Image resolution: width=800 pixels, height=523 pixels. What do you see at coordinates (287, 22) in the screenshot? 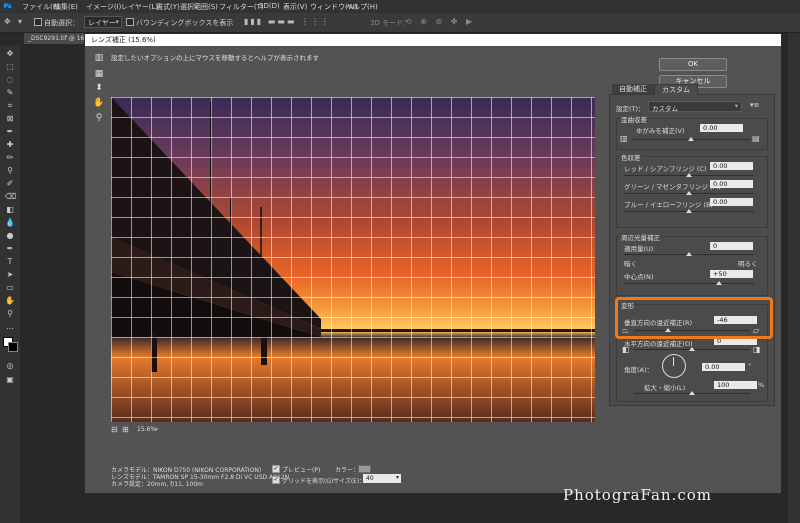
I see `align-icons: ▮▮▮ ▬▬▬ ⋮⋮⋮` at bounding box center [287, 22].